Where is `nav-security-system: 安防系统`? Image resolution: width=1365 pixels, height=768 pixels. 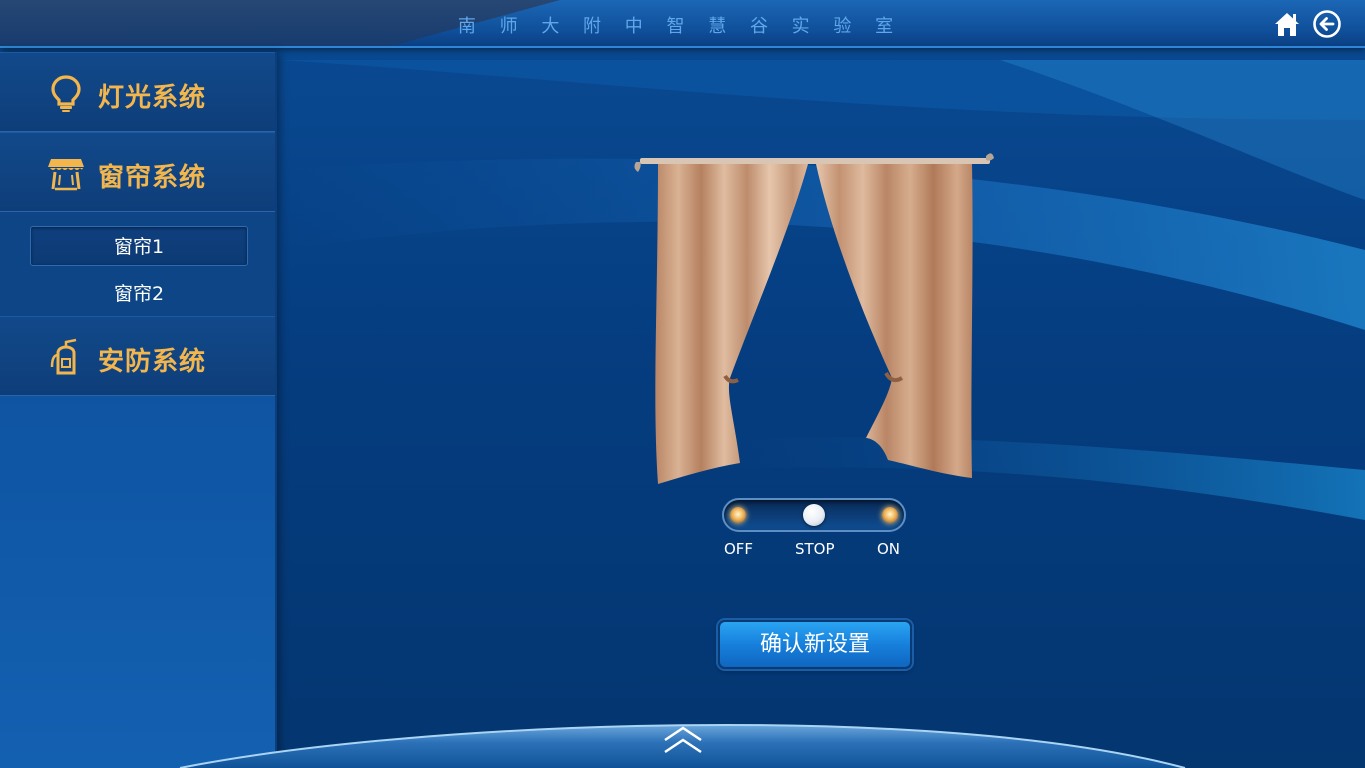 nav-security-system: 安防系统 is located at coordinates (137, 356).